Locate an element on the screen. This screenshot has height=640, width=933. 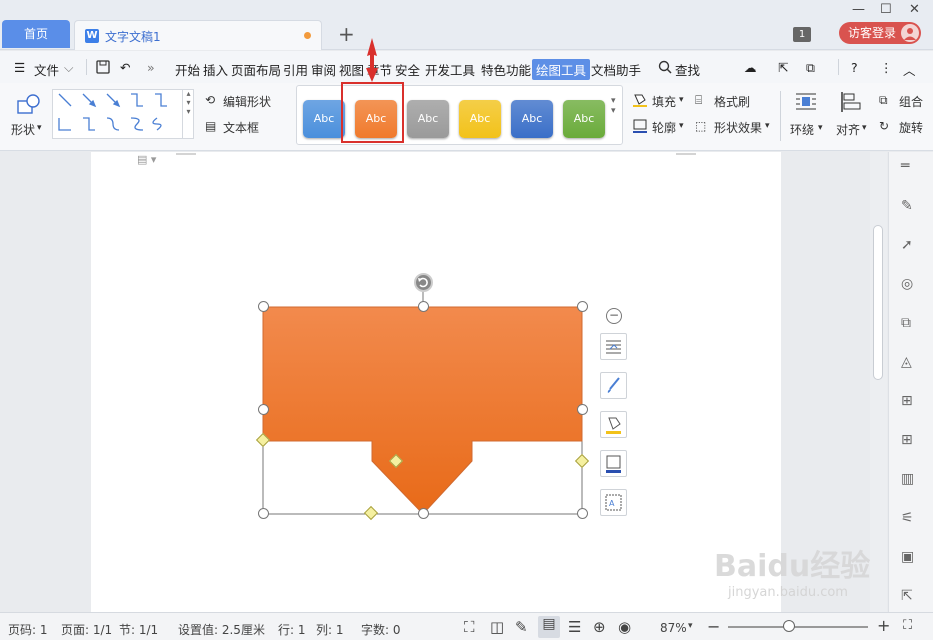
scrollbar-thumb is located at coordinates (878, 302).